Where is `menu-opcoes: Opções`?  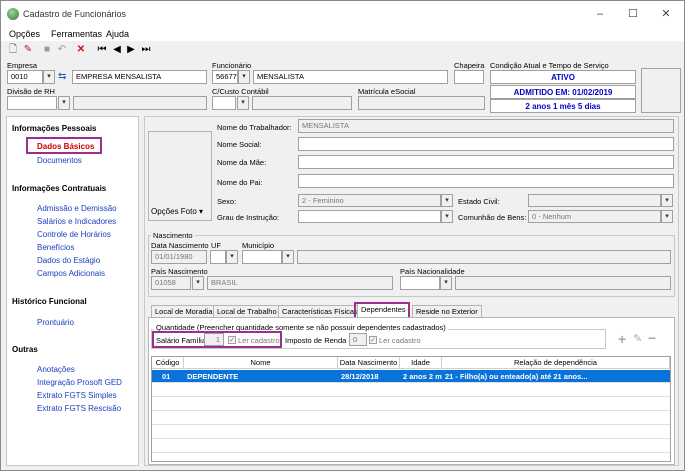 menu-opcoes: Opções is located at coordinates (24, 34).